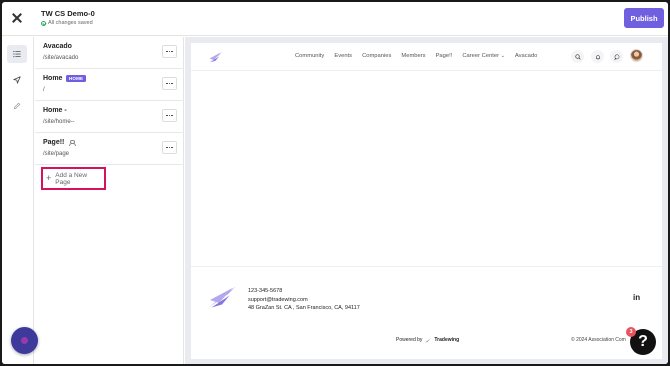  I want to click on save-status-text: All changes saved, so click(70, 23).